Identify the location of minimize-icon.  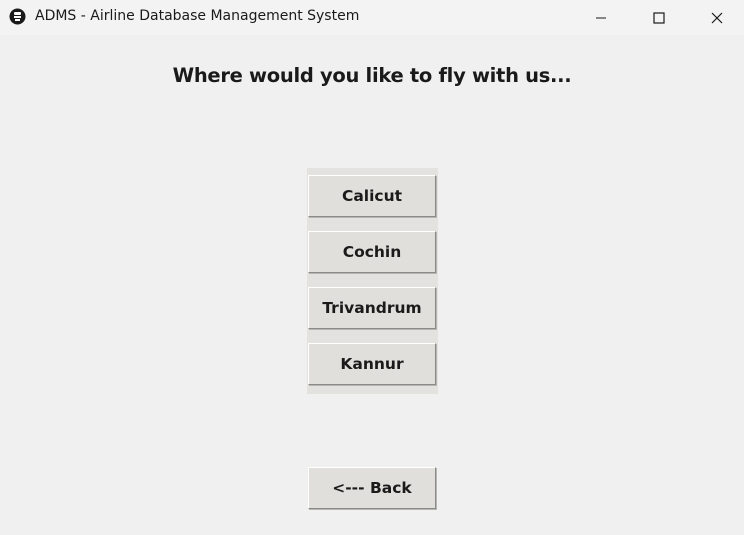
(601, 17).